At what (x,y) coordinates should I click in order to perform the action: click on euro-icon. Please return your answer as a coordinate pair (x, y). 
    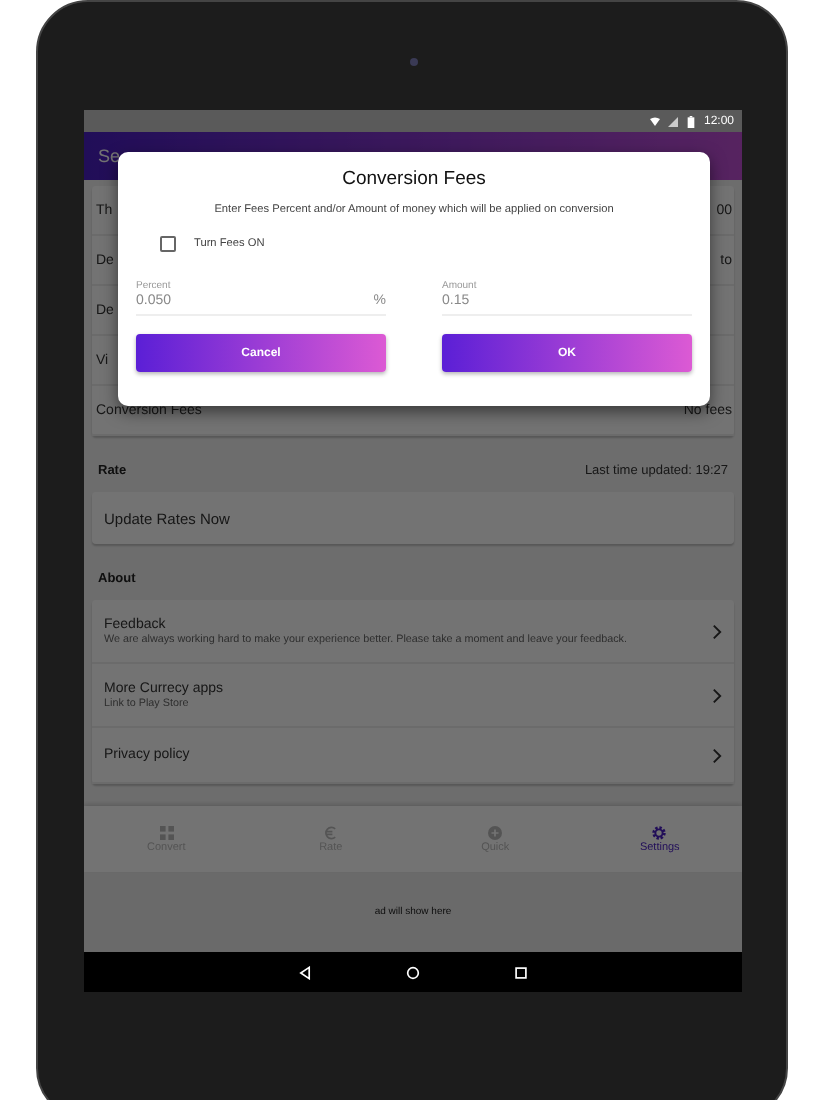
    Looking at the image, I should click on (330, 832).